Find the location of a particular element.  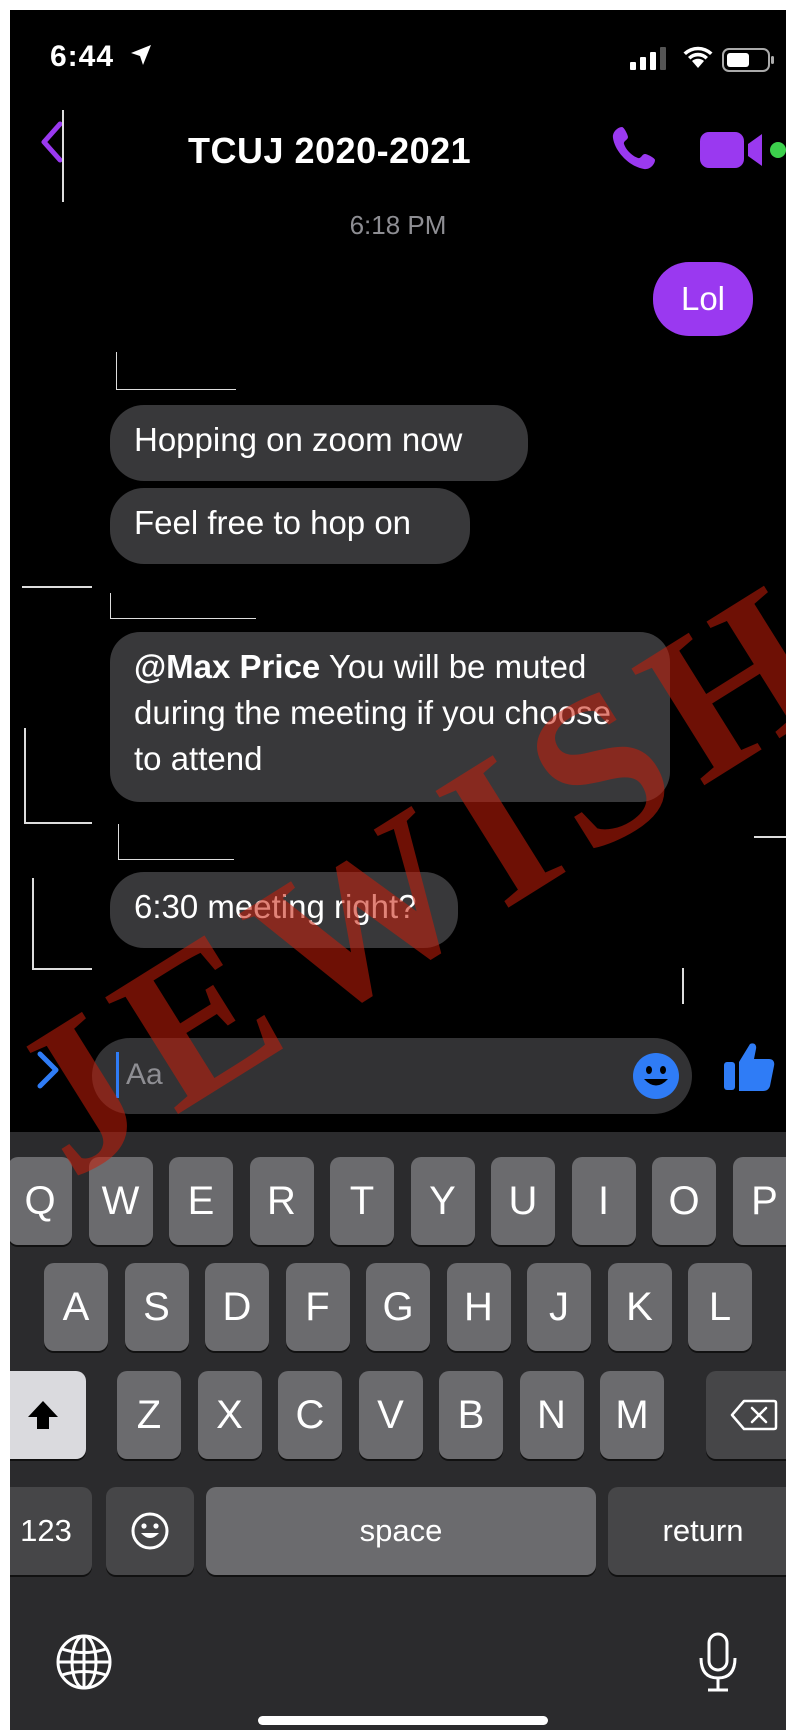

message-input: Aa is located at coordinates (392, 1076).